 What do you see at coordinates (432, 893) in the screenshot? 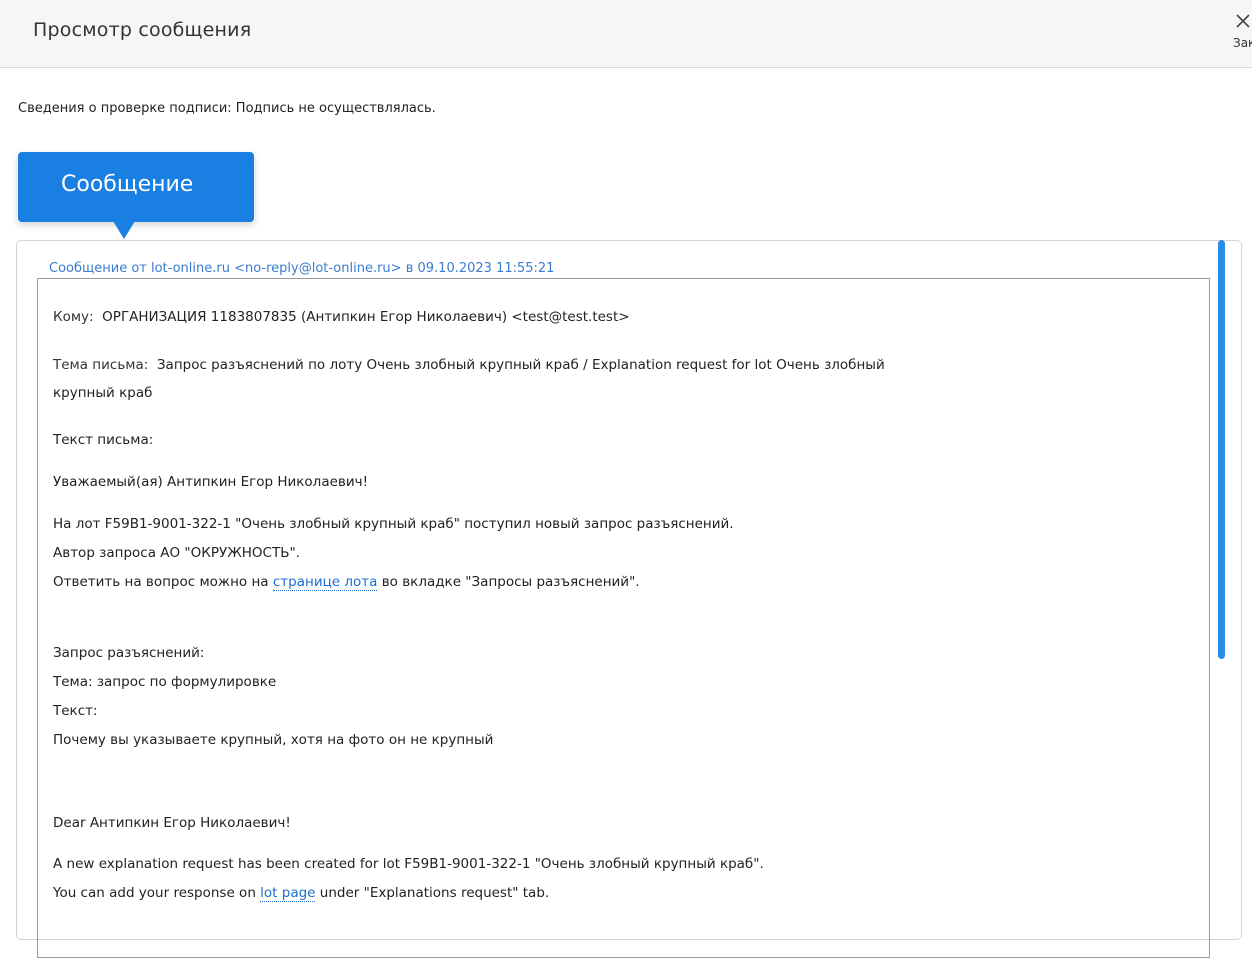
I see `en-line-2-after: under "Explanations request" tab.` at bounding box center [432, 893].